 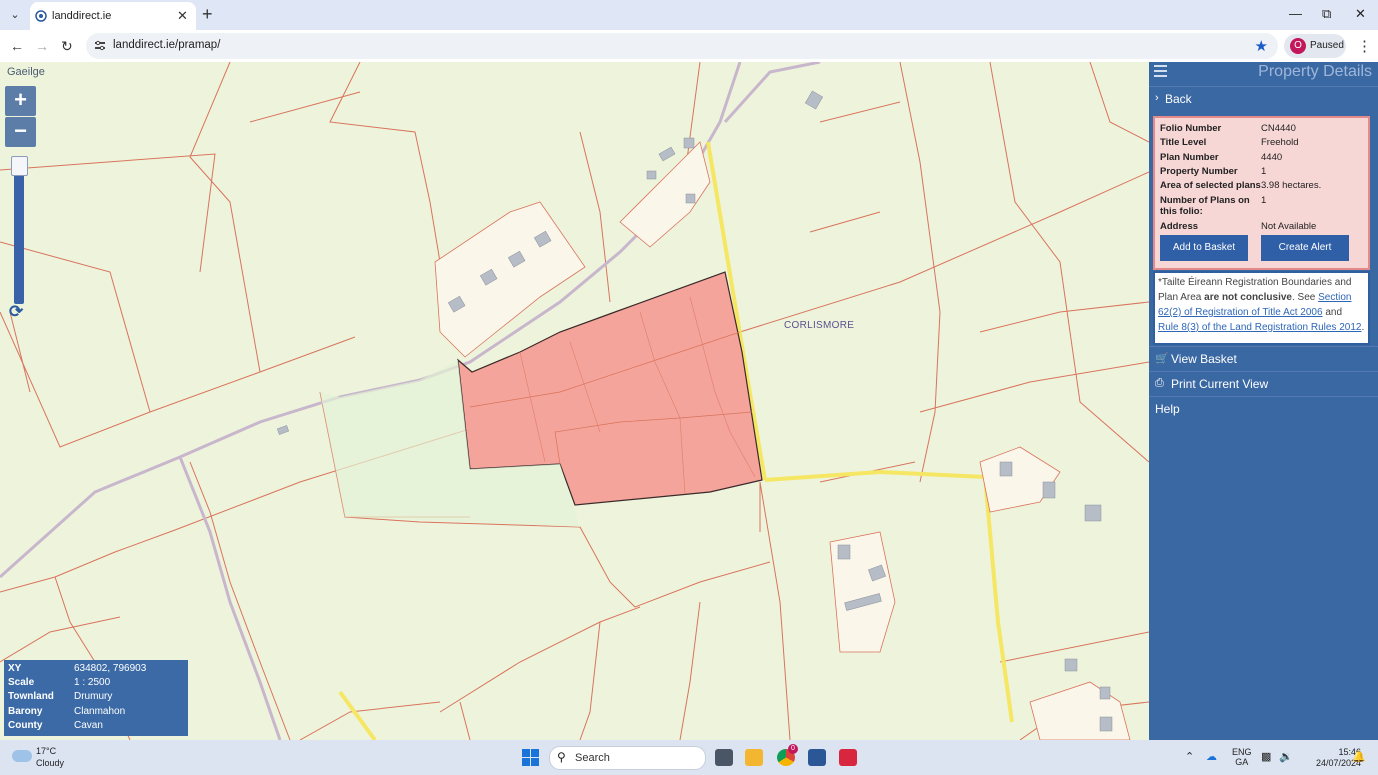 I want to click on browser-tab-bar: ⌄ landdirect.ie ✕ + — ⧉ ✕, so click(x=689, y=15).